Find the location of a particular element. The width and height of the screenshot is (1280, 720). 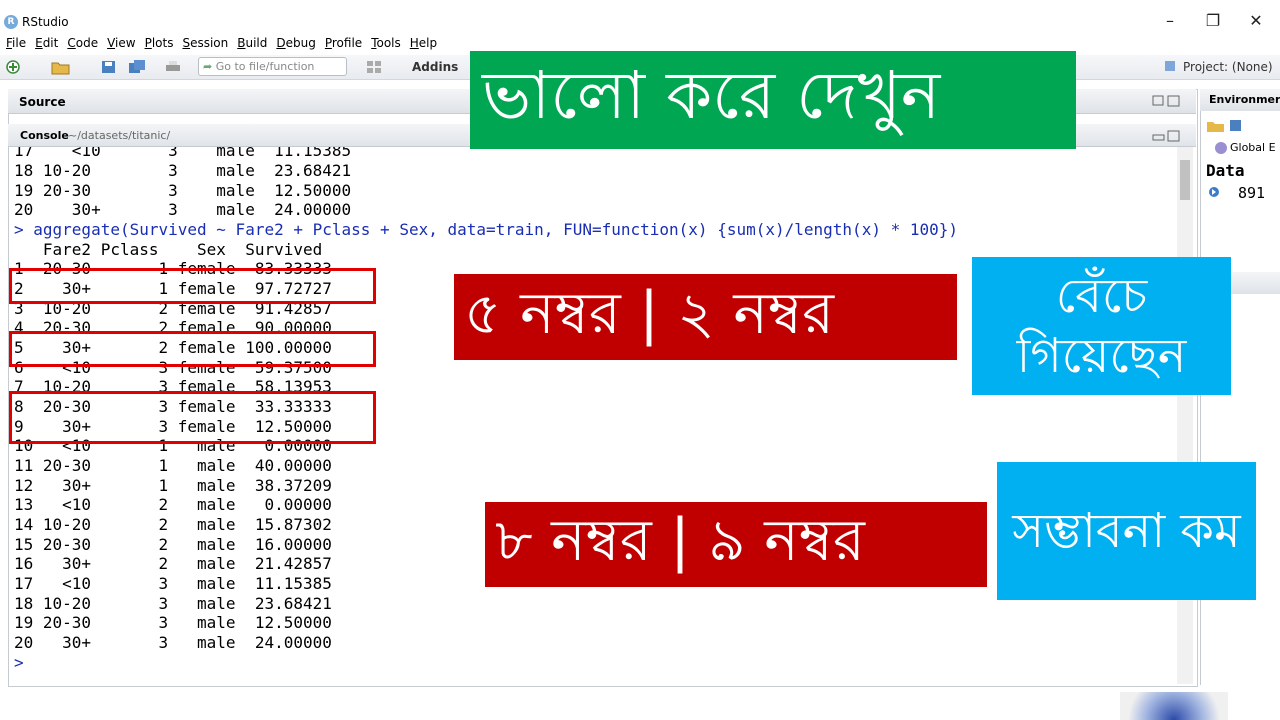

addins-button: Addins is located at coordinates (435, 67).